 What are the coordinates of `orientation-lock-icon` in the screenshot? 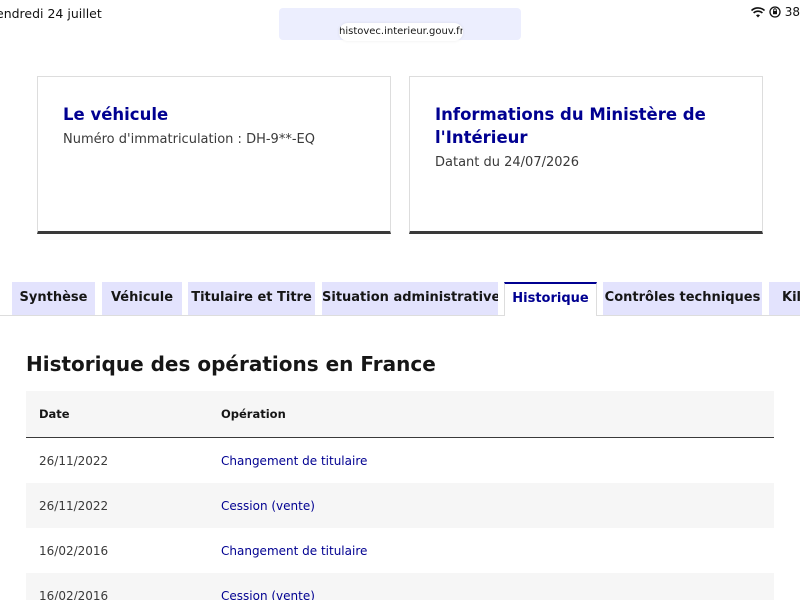 It's located at (775, 12).